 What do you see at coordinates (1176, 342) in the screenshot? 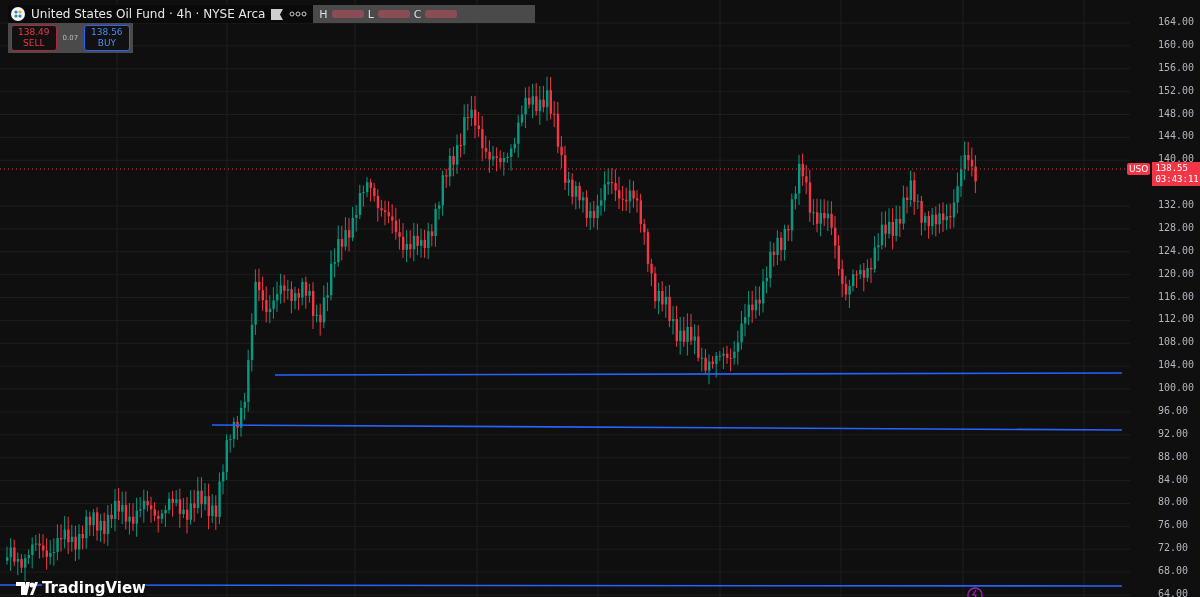
I see `price-tick-label: 108.00` at bounding box center [1176, 342].